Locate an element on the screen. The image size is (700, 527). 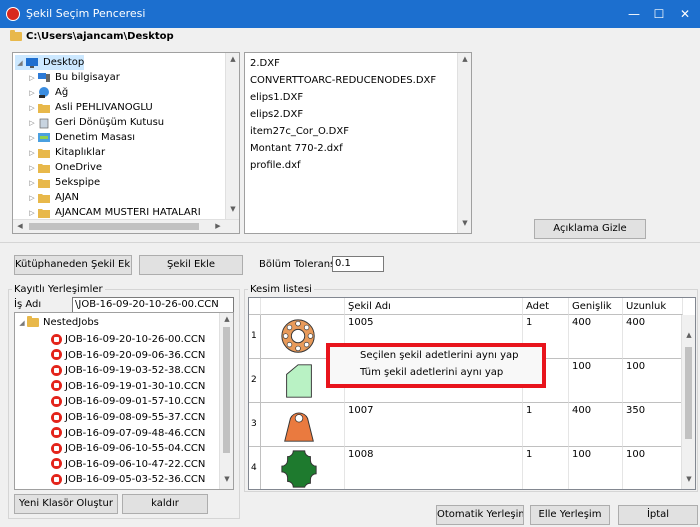
saved-job-item: JOB-16-09-19-03-52-38.CCN is located at coordinates (128, 370).